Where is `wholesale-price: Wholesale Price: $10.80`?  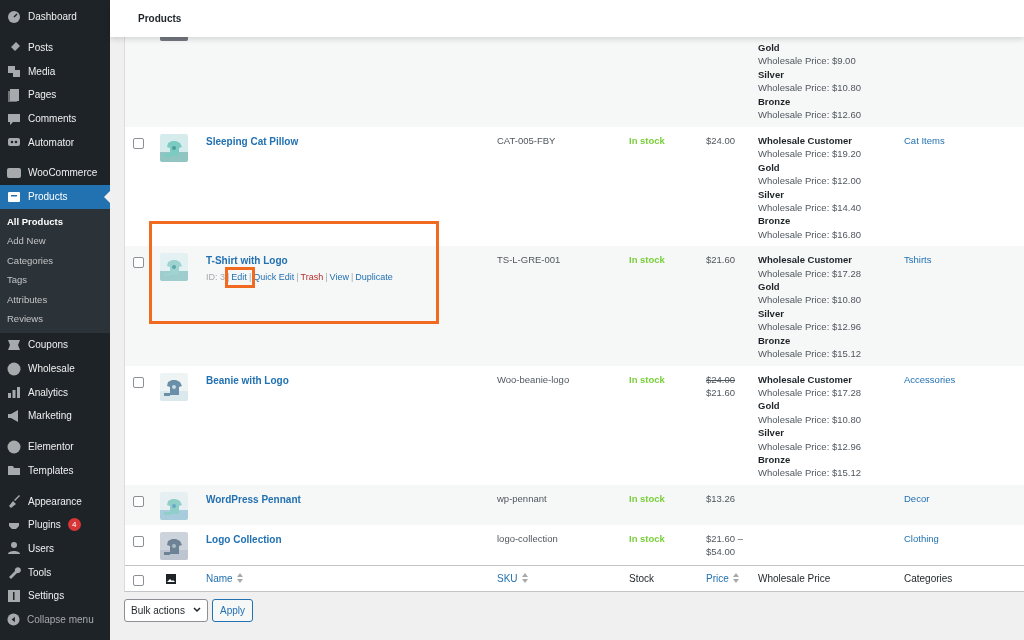 wholesale-price: Wholesale Price: $10.80 is located at coordinates (810, 419).